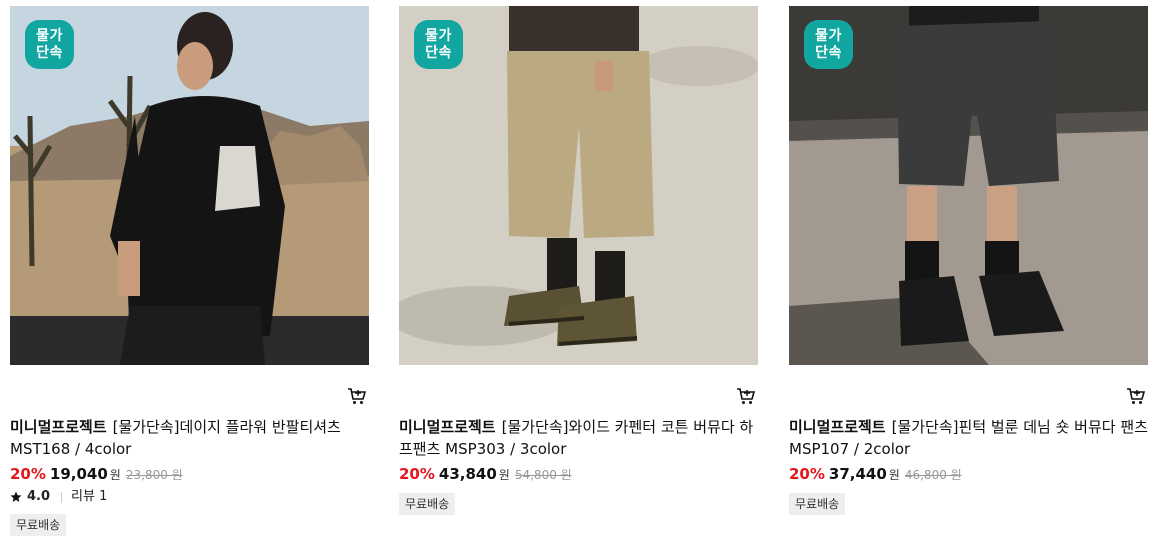 The height and width of the screenshot is (544, 1155). What do you see at coordinates (578, 474) in the screenshot?
I see `price-row: 20% 43,840 원 54,800 원` at bounding box center [578, 474].